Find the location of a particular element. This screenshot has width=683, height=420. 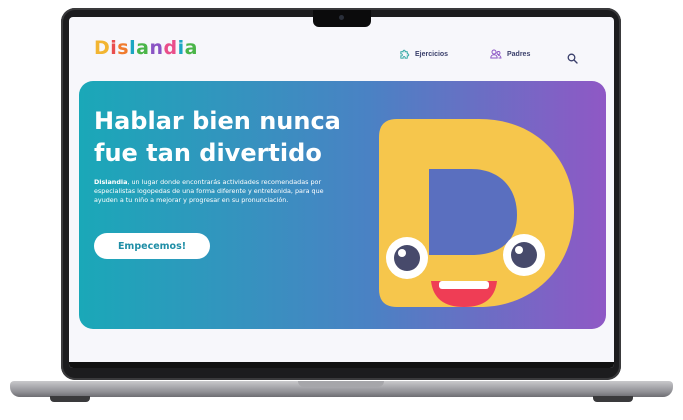

logo-letter-1: D is located at coordinates (102, 48).